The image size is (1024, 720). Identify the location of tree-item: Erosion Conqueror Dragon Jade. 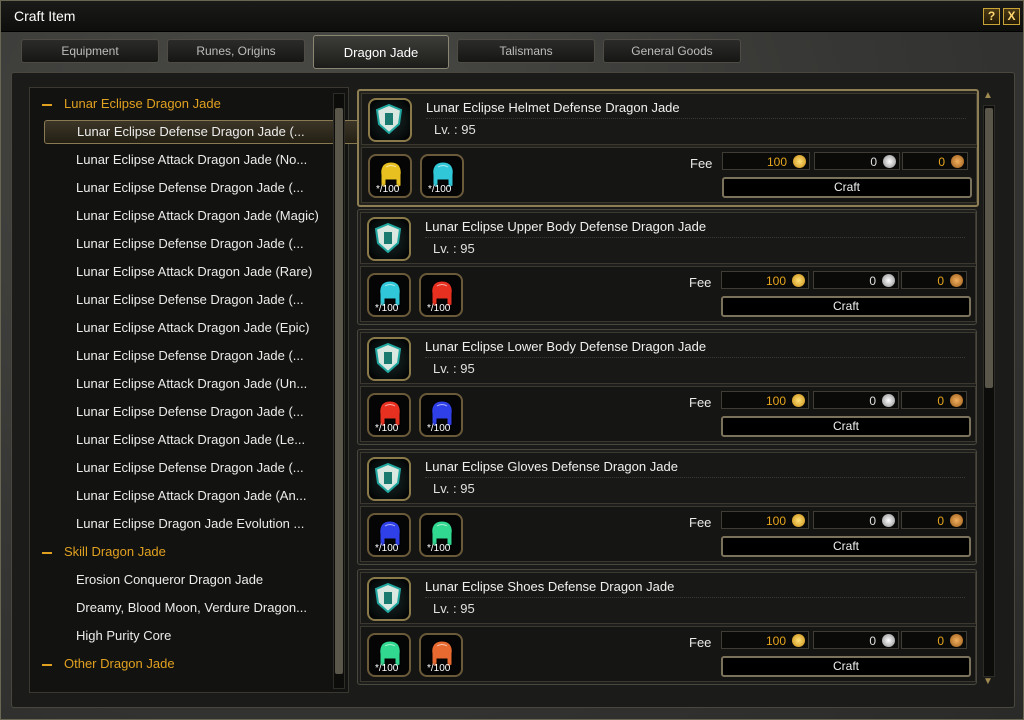
(146, 580).